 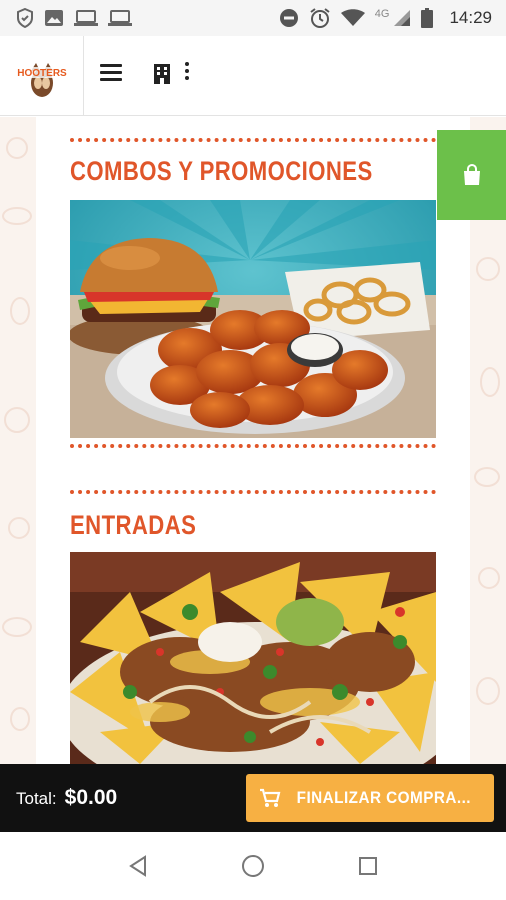 I want to click on home-circle-icon, so click(x=252, y=866).